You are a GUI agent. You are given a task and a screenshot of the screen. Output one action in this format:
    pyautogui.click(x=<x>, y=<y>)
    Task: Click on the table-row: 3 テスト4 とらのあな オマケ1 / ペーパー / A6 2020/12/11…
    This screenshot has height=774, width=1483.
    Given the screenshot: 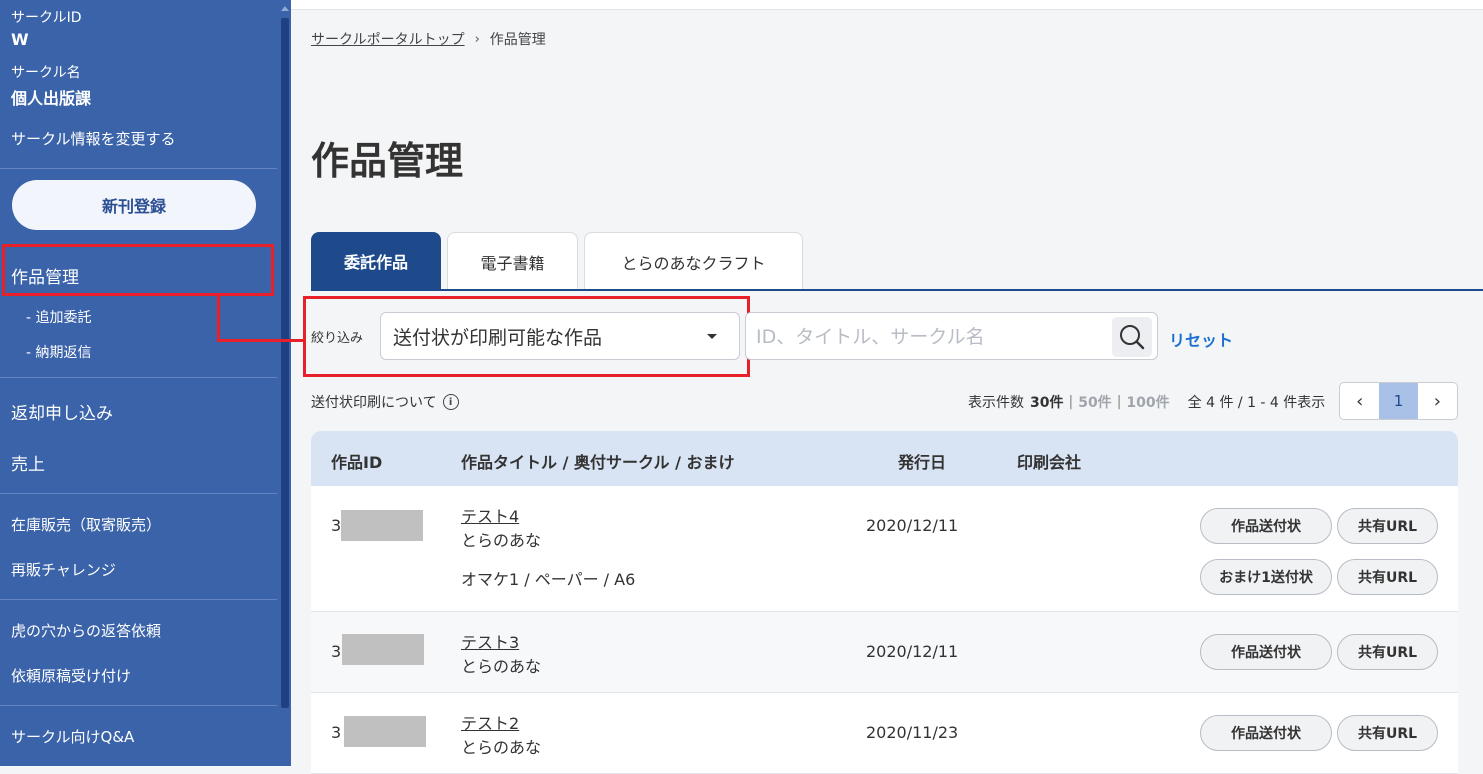 What is the action you would take?
    pyautogui.click(x=884, y=549)
    